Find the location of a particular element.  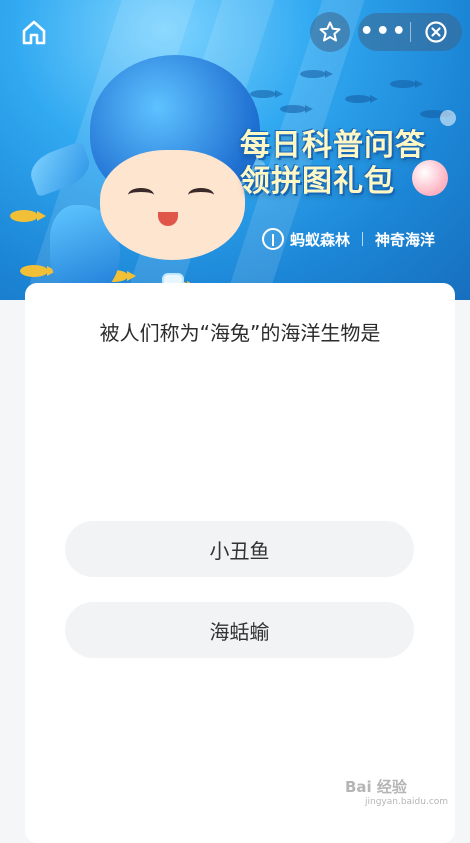

option-button-2: 海蛞蝓 is located at coordinates (239, 630).